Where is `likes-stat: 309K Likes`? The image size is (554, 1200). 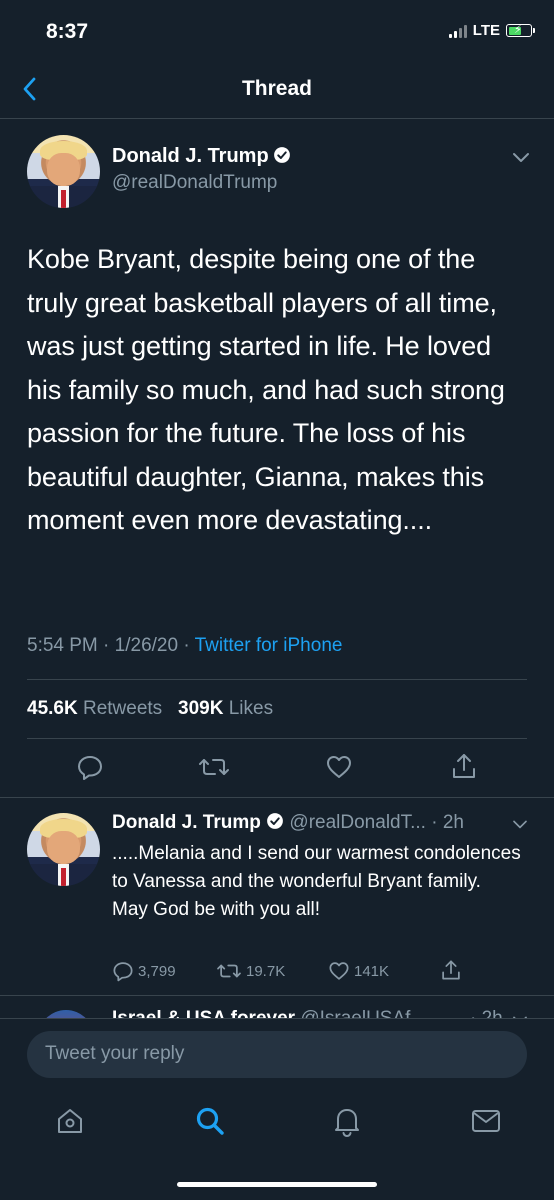
likes-stat: 309K Likes is located at coordinates (225, 708).